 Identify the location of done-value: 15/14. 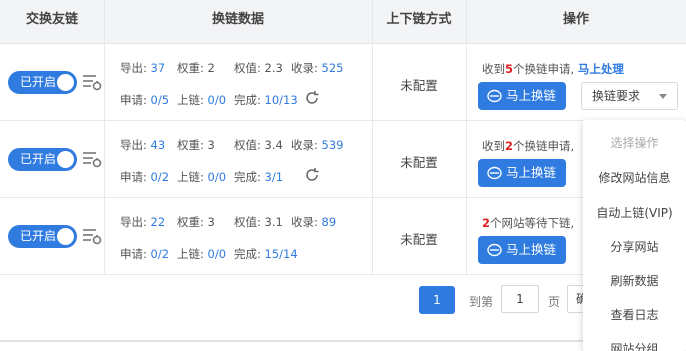
(281, 254).